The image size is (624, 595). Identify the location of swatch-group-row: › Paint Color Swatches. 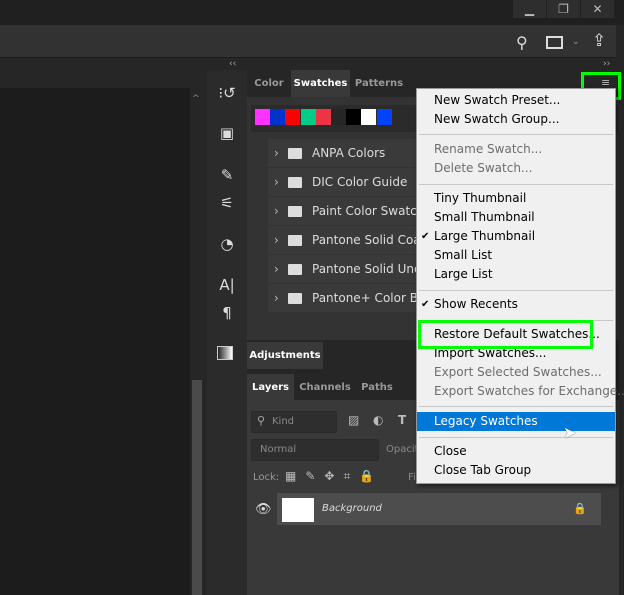
(353, 211).